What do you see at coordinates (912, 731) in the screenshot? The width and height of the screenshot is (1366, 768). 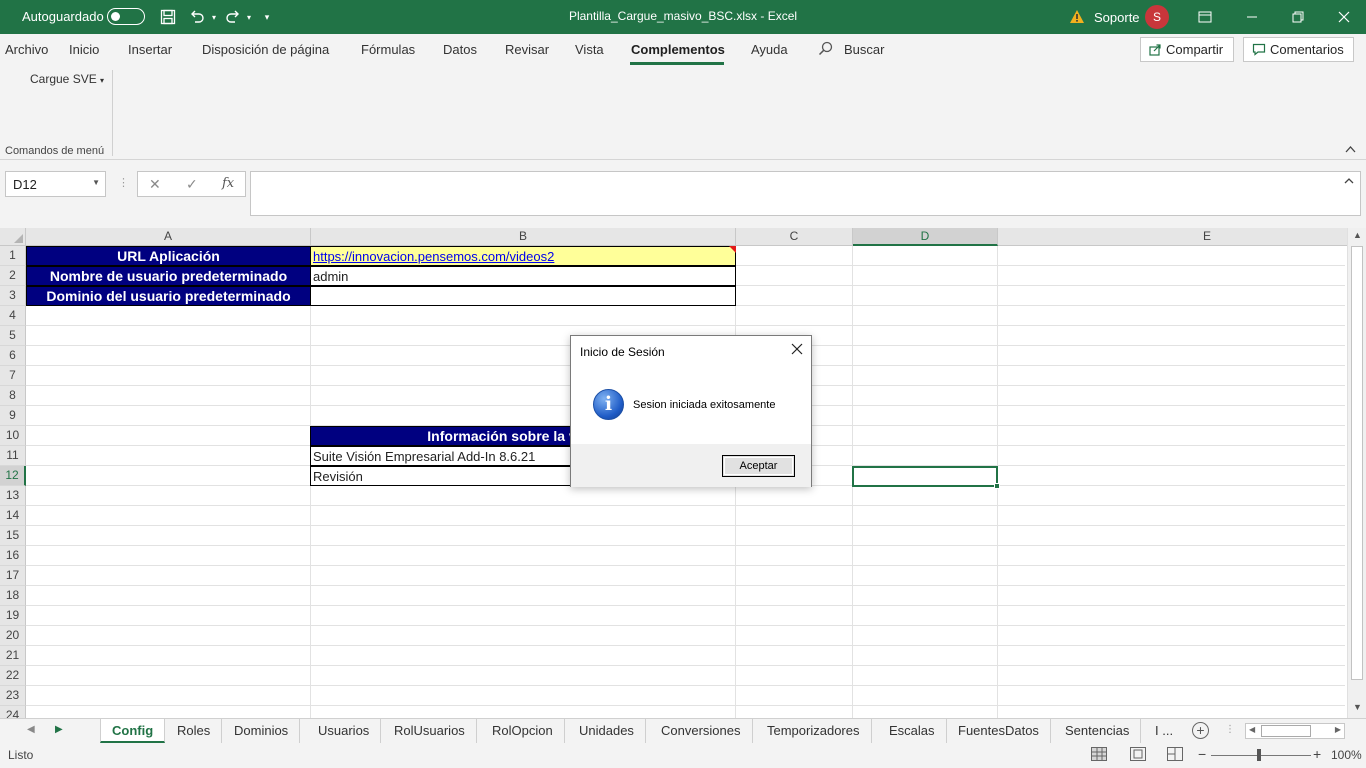 I see `sheet-tab-escalas: Escalas` at bounding box center [912, 731].